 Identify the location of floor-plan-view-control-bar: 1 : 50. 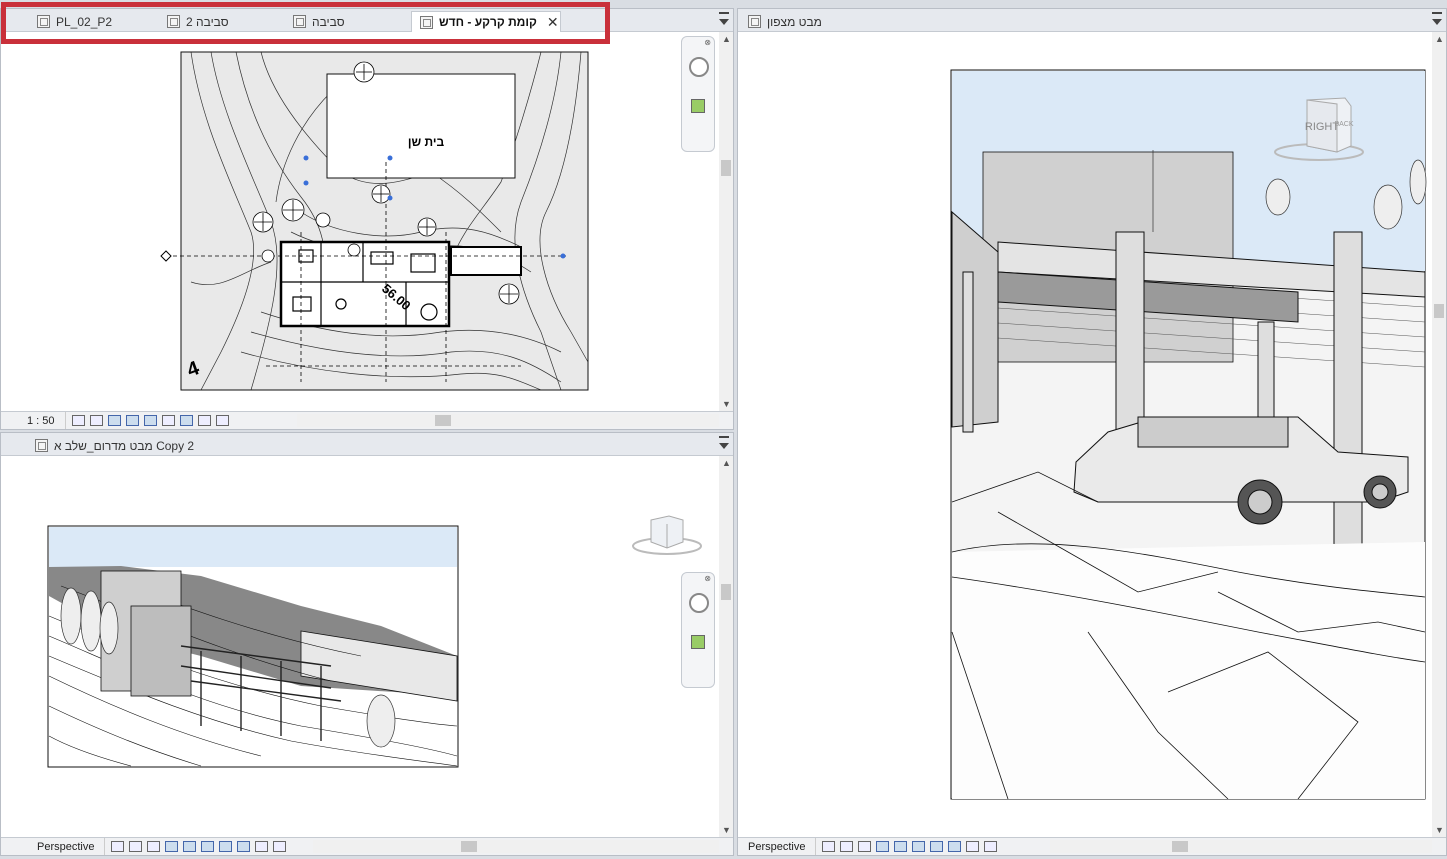
(367, 420).